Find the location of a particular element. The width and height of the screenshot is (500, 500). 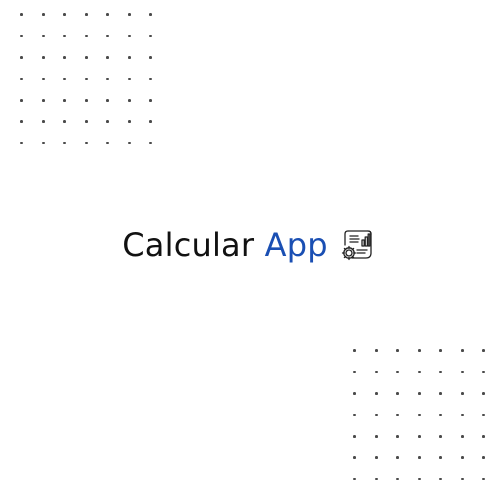

app-title-main: Calcular is located at coordinates (188, 245).